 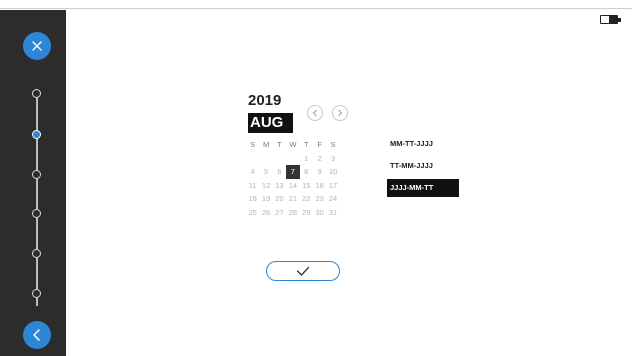 I want to click on weekday-header: SMTWTFS, so click(x=298, y=145).